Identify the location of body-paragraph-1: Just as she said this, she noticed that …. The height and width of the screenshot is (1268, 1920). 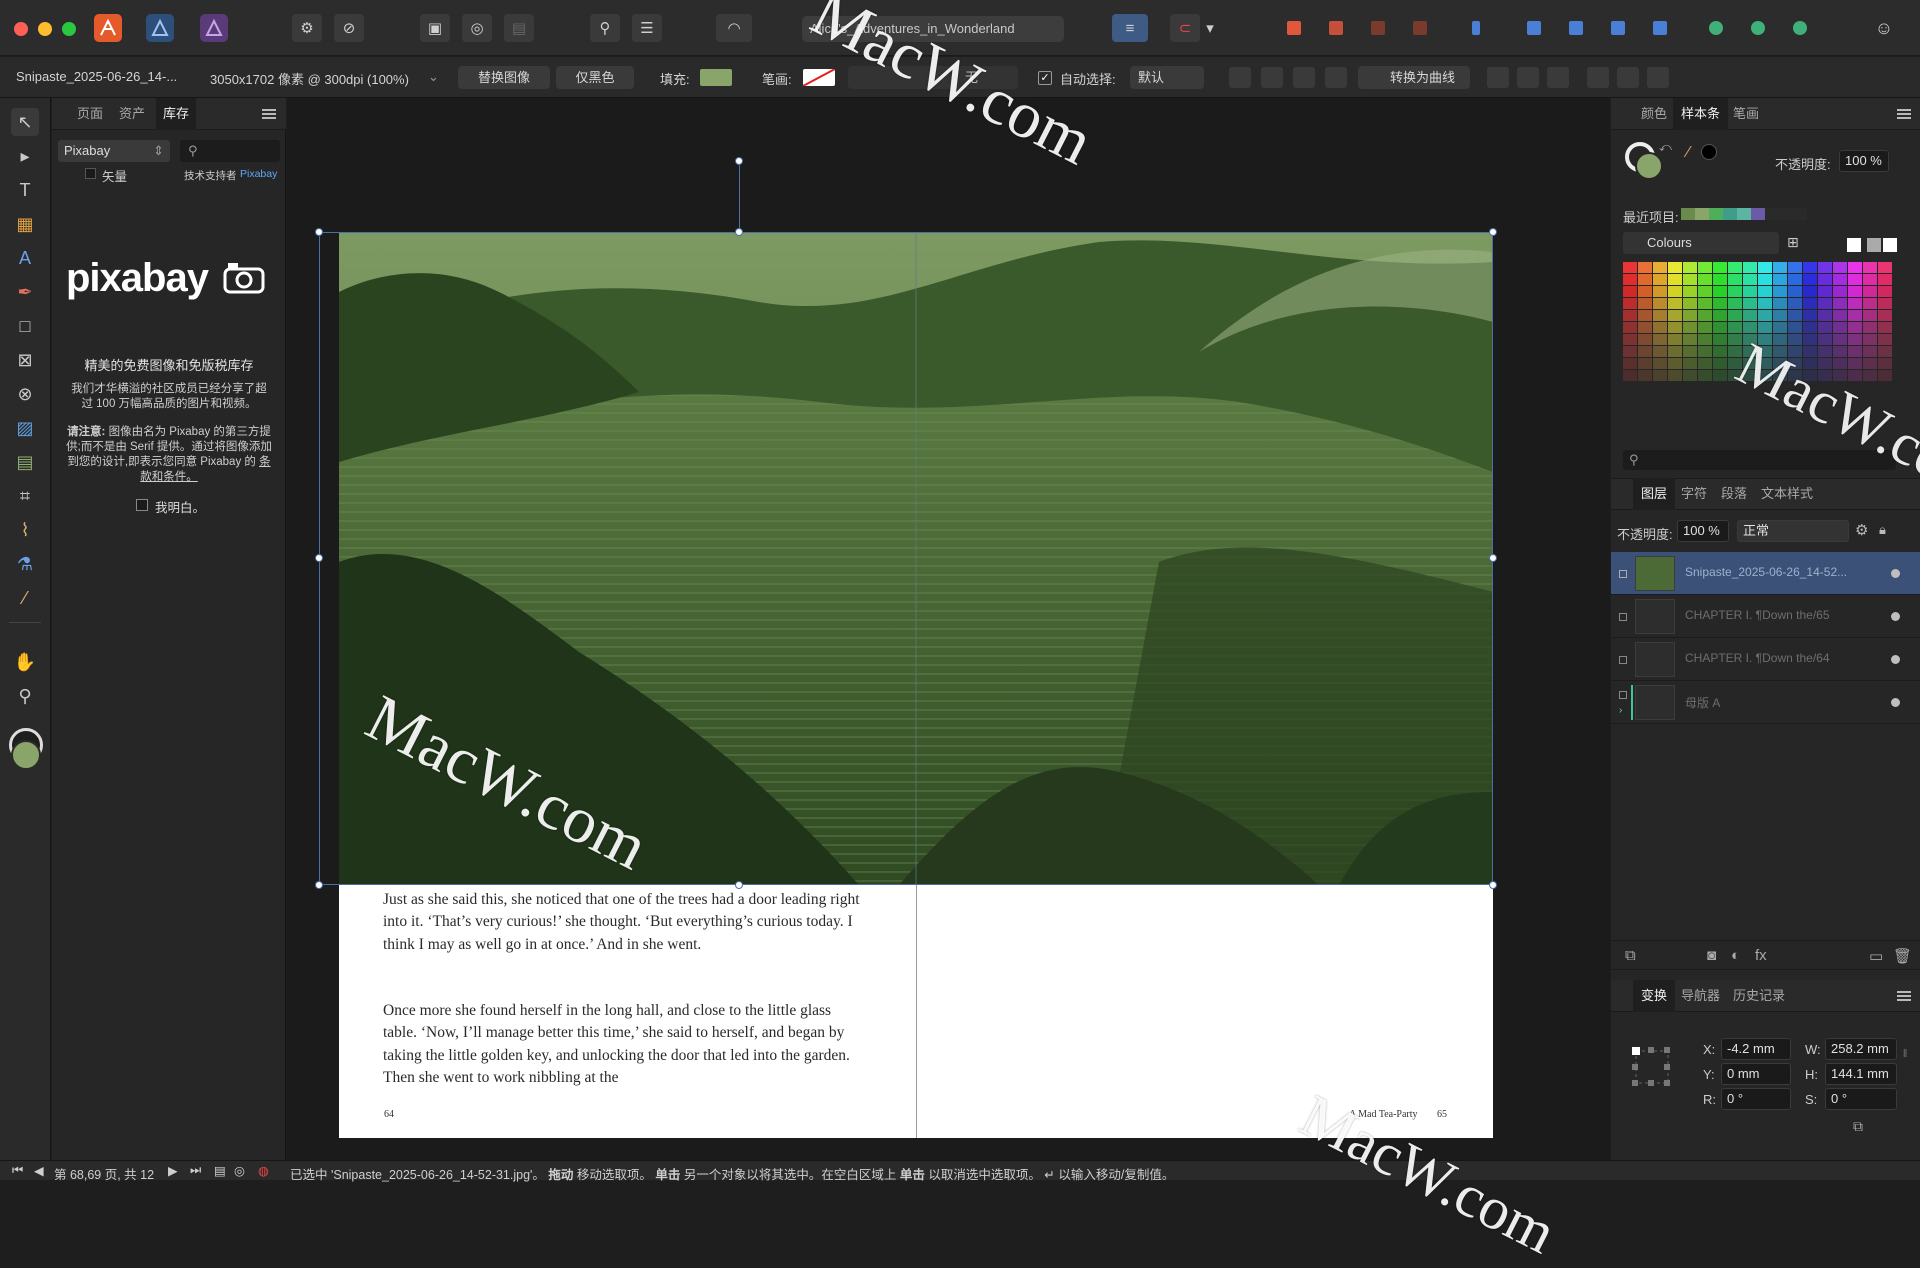
(624, 922).